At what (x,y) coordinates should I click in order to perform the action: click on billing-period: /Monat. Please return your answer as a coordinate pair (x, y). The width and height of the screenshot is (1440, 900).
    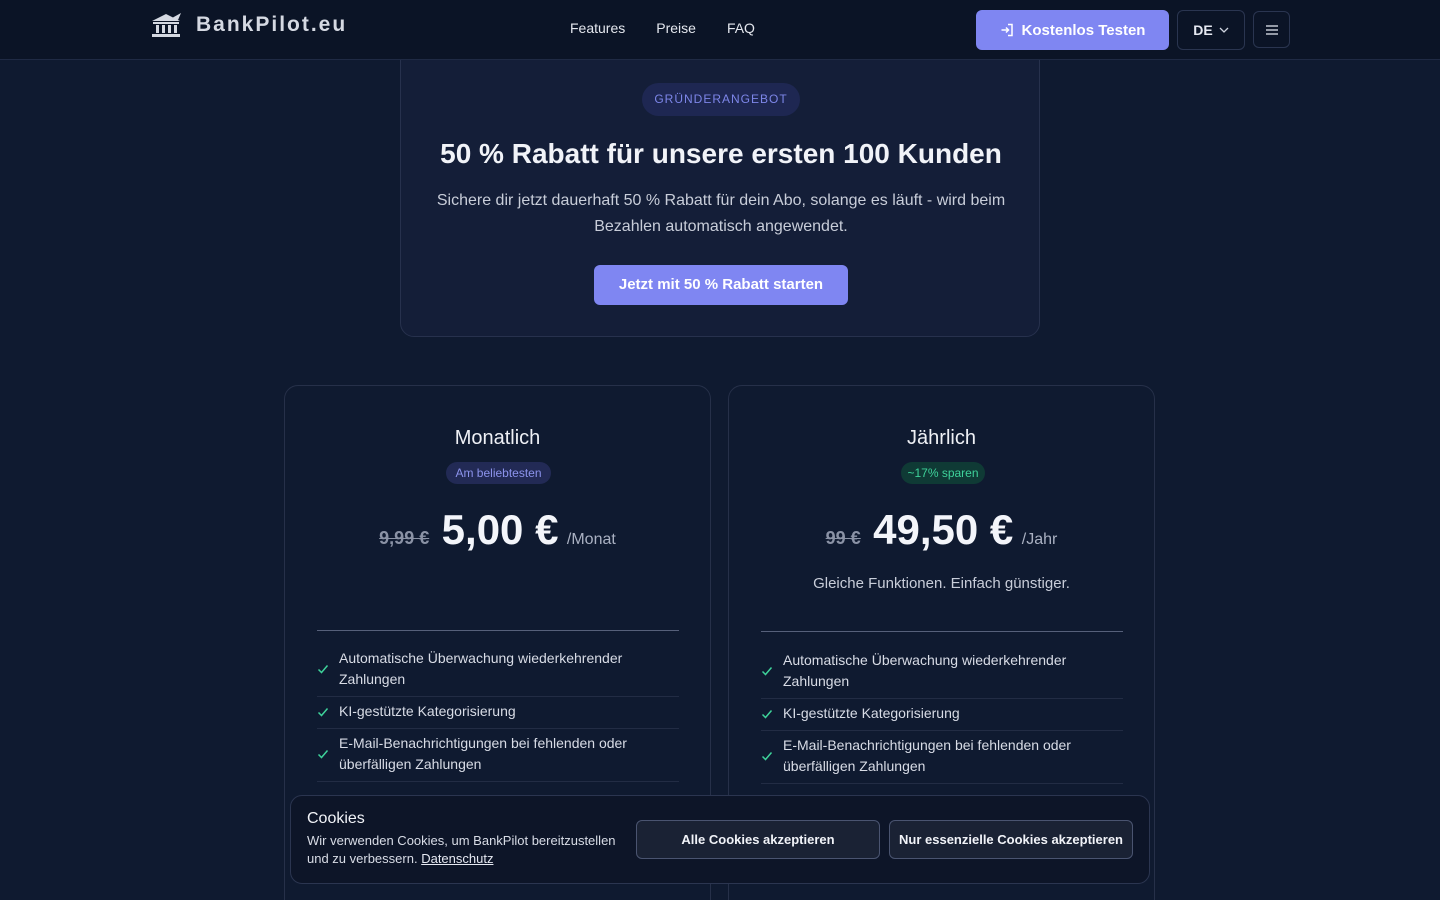
    Looking at the image, I should click on (591, 539).